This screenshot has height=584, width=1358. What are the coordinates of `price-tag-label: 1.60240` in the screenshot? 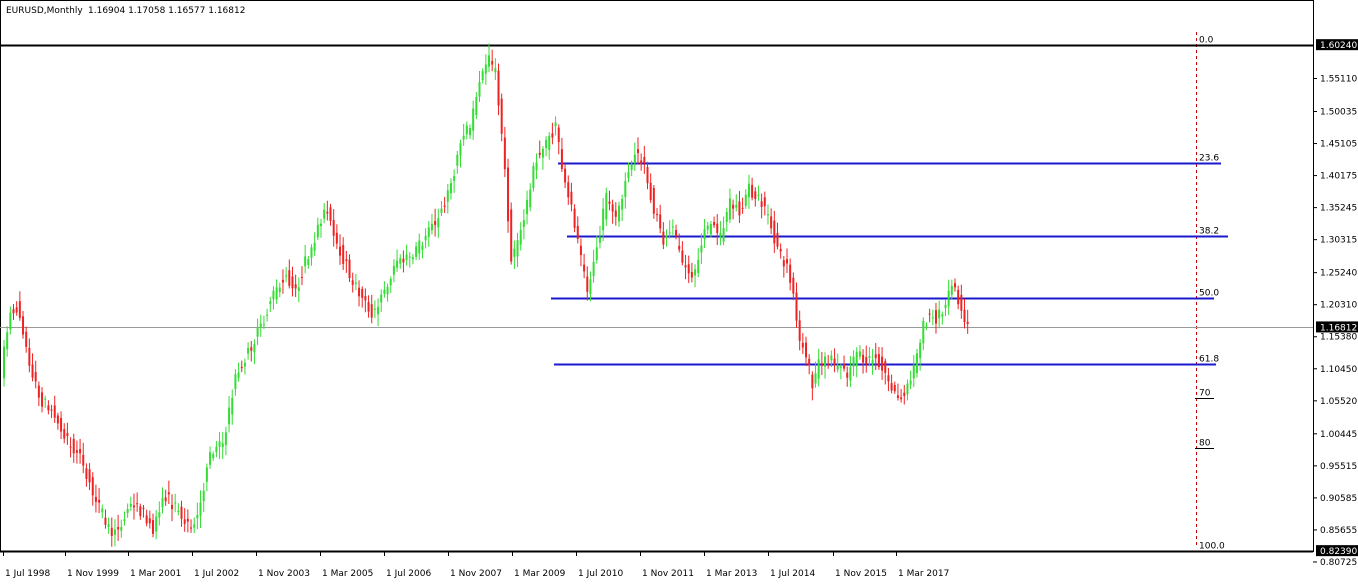 It's located at (1338, 46).